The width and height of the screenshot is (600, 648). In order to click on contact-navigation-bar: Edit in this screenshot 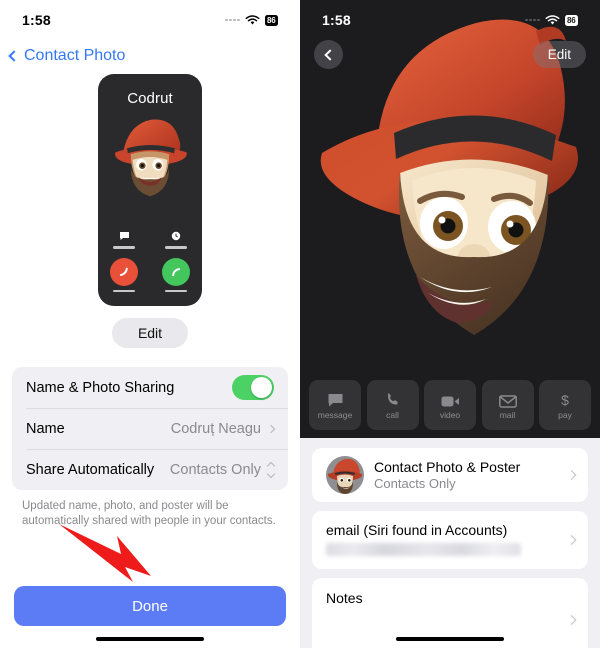, I will do `click(450, 52)`.